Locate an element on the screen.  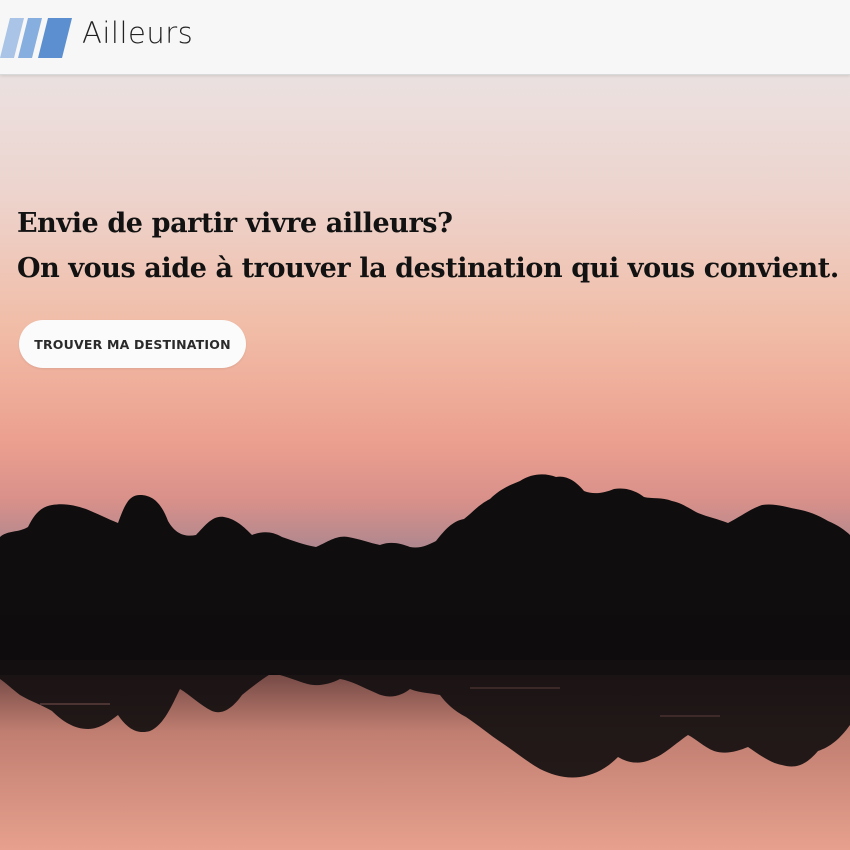
find-destination-button: TROUVER MA DESTINATION is located at coordinates (132, 344).